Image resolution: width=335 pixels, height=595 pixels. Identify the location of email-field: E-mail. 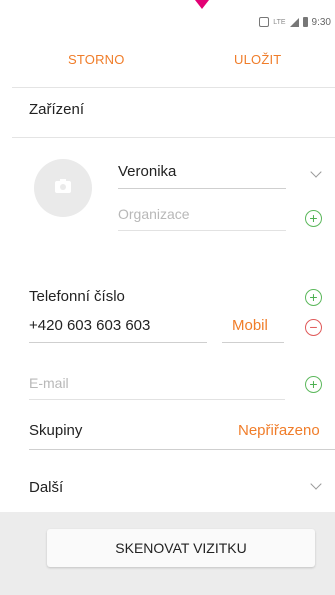
(49, 383).